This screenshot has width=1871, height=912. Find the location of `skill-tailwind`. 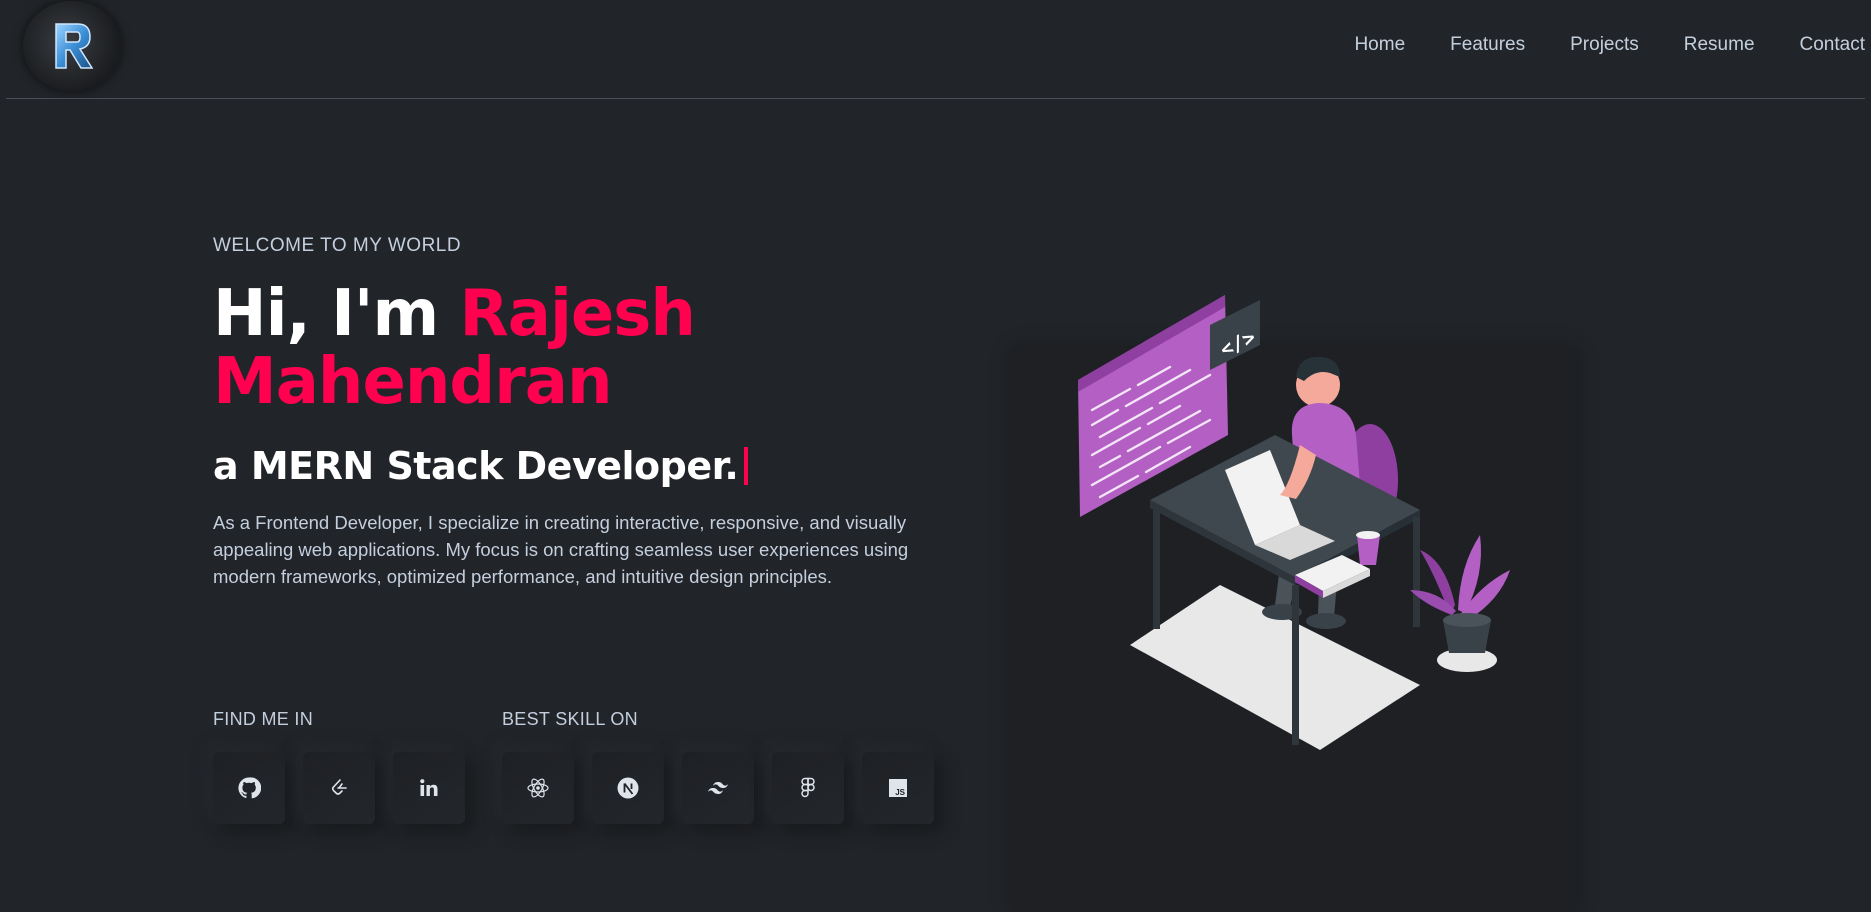

skill-tailwind is located at coordinates (718, 788).